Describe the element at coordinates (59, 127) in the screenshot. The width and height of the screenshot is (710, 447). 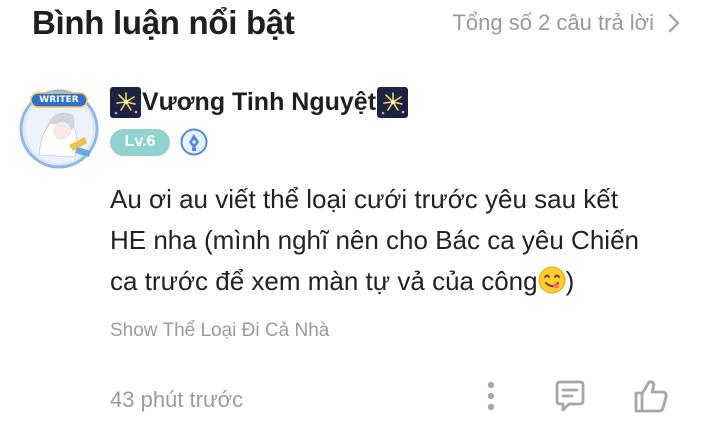
I see `user-avatar: WRITER` at that location.